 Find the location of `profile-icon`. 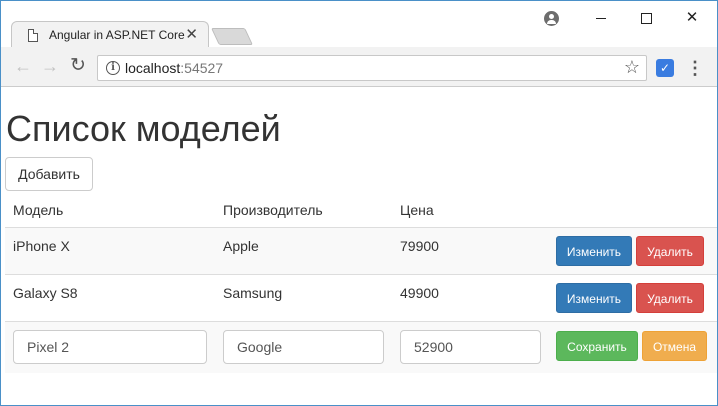

profile-icon is located at coordinates (551, 18).